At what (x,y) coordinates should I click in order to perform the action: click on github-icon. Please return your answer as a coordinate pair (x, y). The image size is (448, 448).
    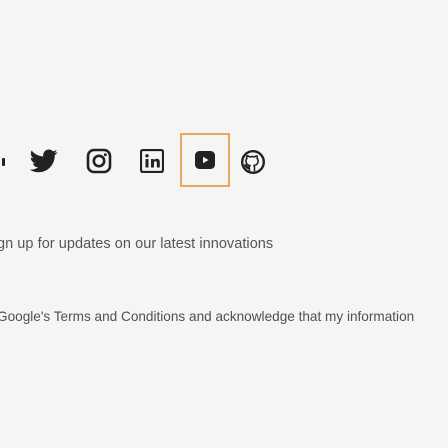
    Looking at the image, I should click on (253, 162).